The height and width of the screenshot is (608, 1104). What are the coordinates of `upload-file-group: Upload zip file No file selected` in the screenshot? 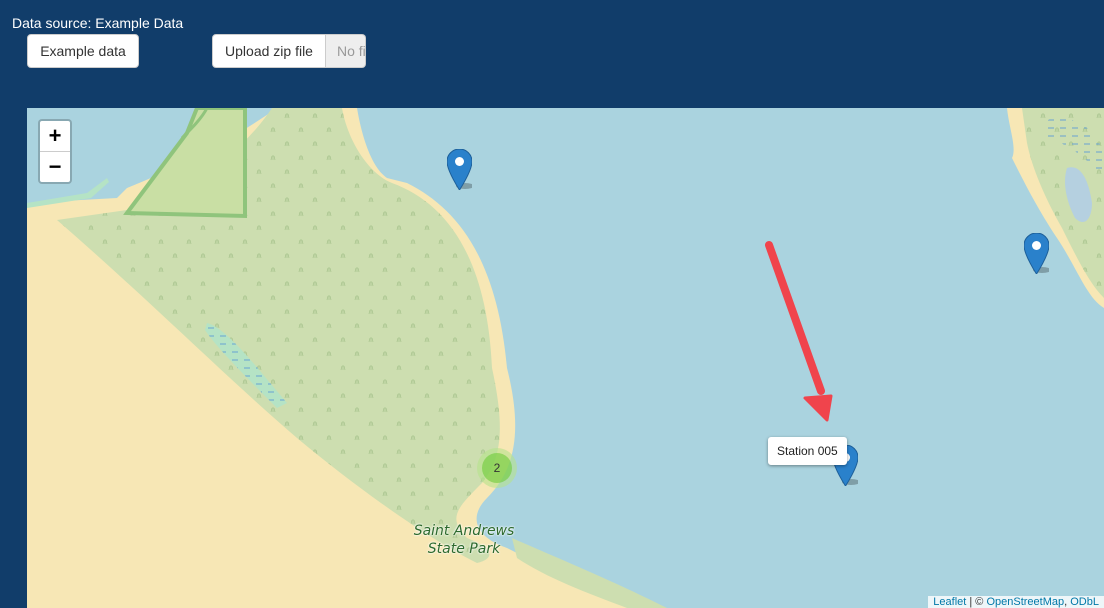 It's located at (289, 51).